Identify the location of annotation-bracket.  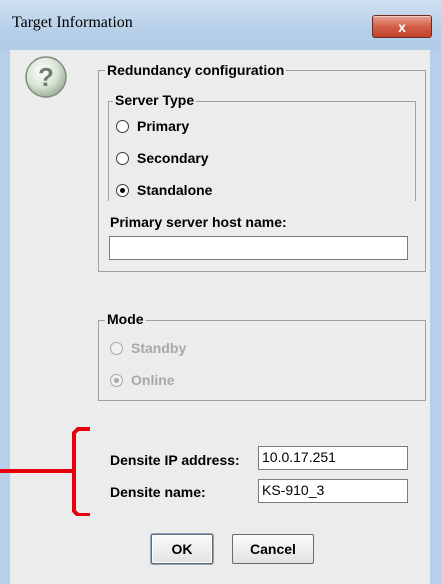
(45, 471).